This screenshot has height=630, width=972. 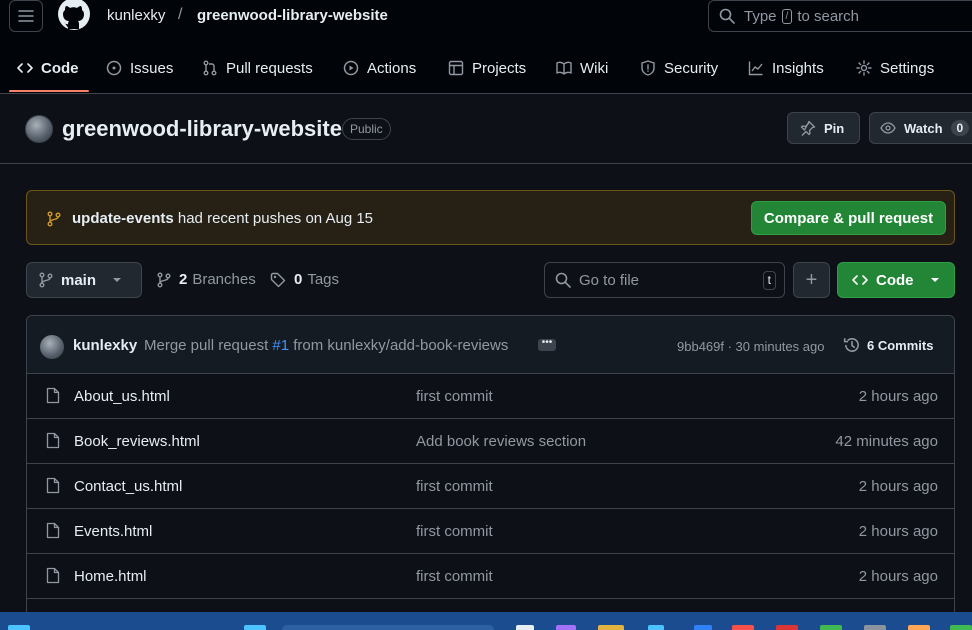 What do you see at coordinates (110, 576) in the screenshot?
I see `file-name: Home.html` at bounding box center [110, 576].